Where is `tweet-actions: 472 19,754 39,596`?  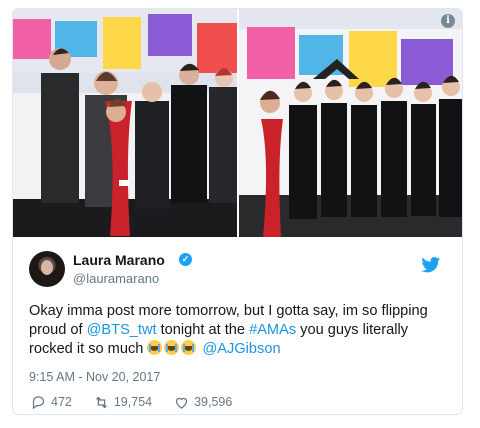 tweet-actions: 472 19,754 39,596 is located at coordinates (131, 402).